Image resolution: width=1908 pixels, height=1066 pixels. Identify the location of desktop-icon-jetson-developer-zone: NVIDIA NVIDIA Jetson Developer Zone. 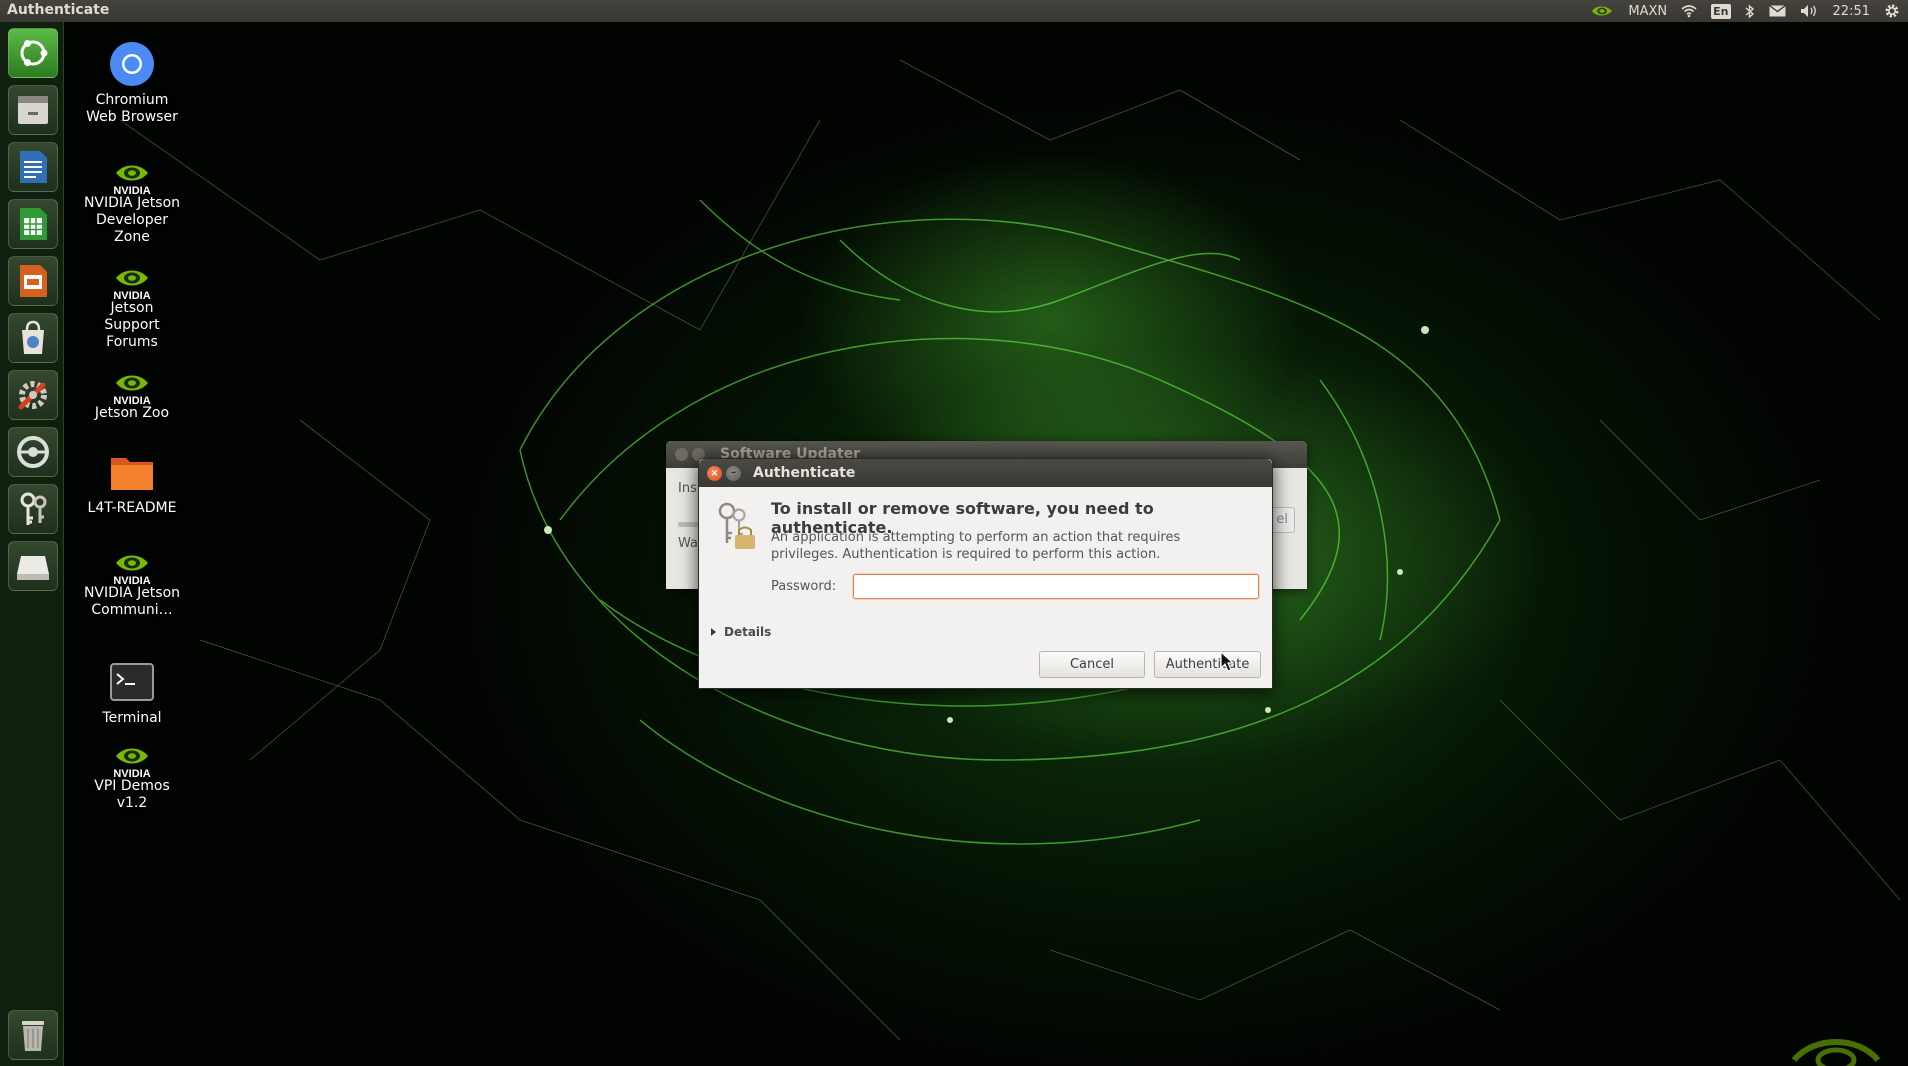
(132, 200).